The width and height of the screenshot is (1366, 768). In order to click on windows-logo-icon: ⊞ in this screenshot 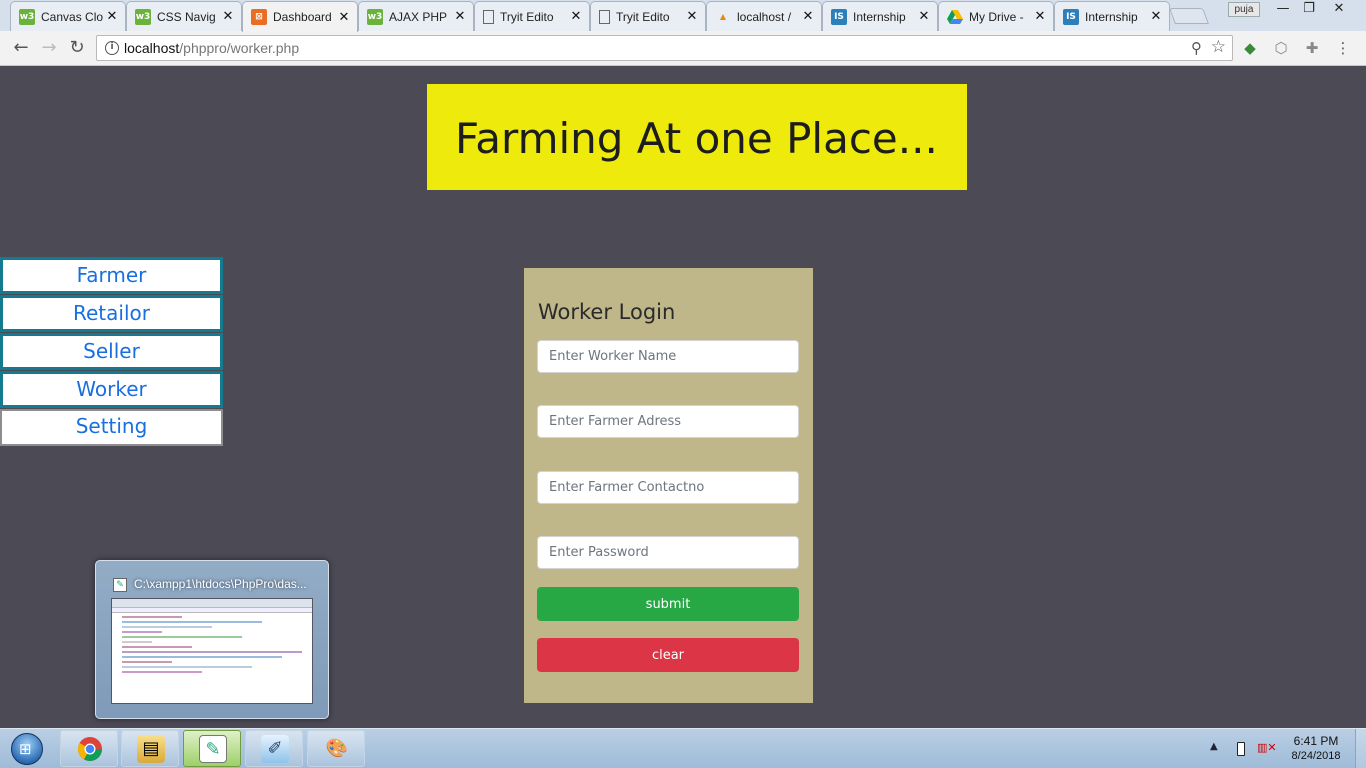, I will do `click(27, 749)`.